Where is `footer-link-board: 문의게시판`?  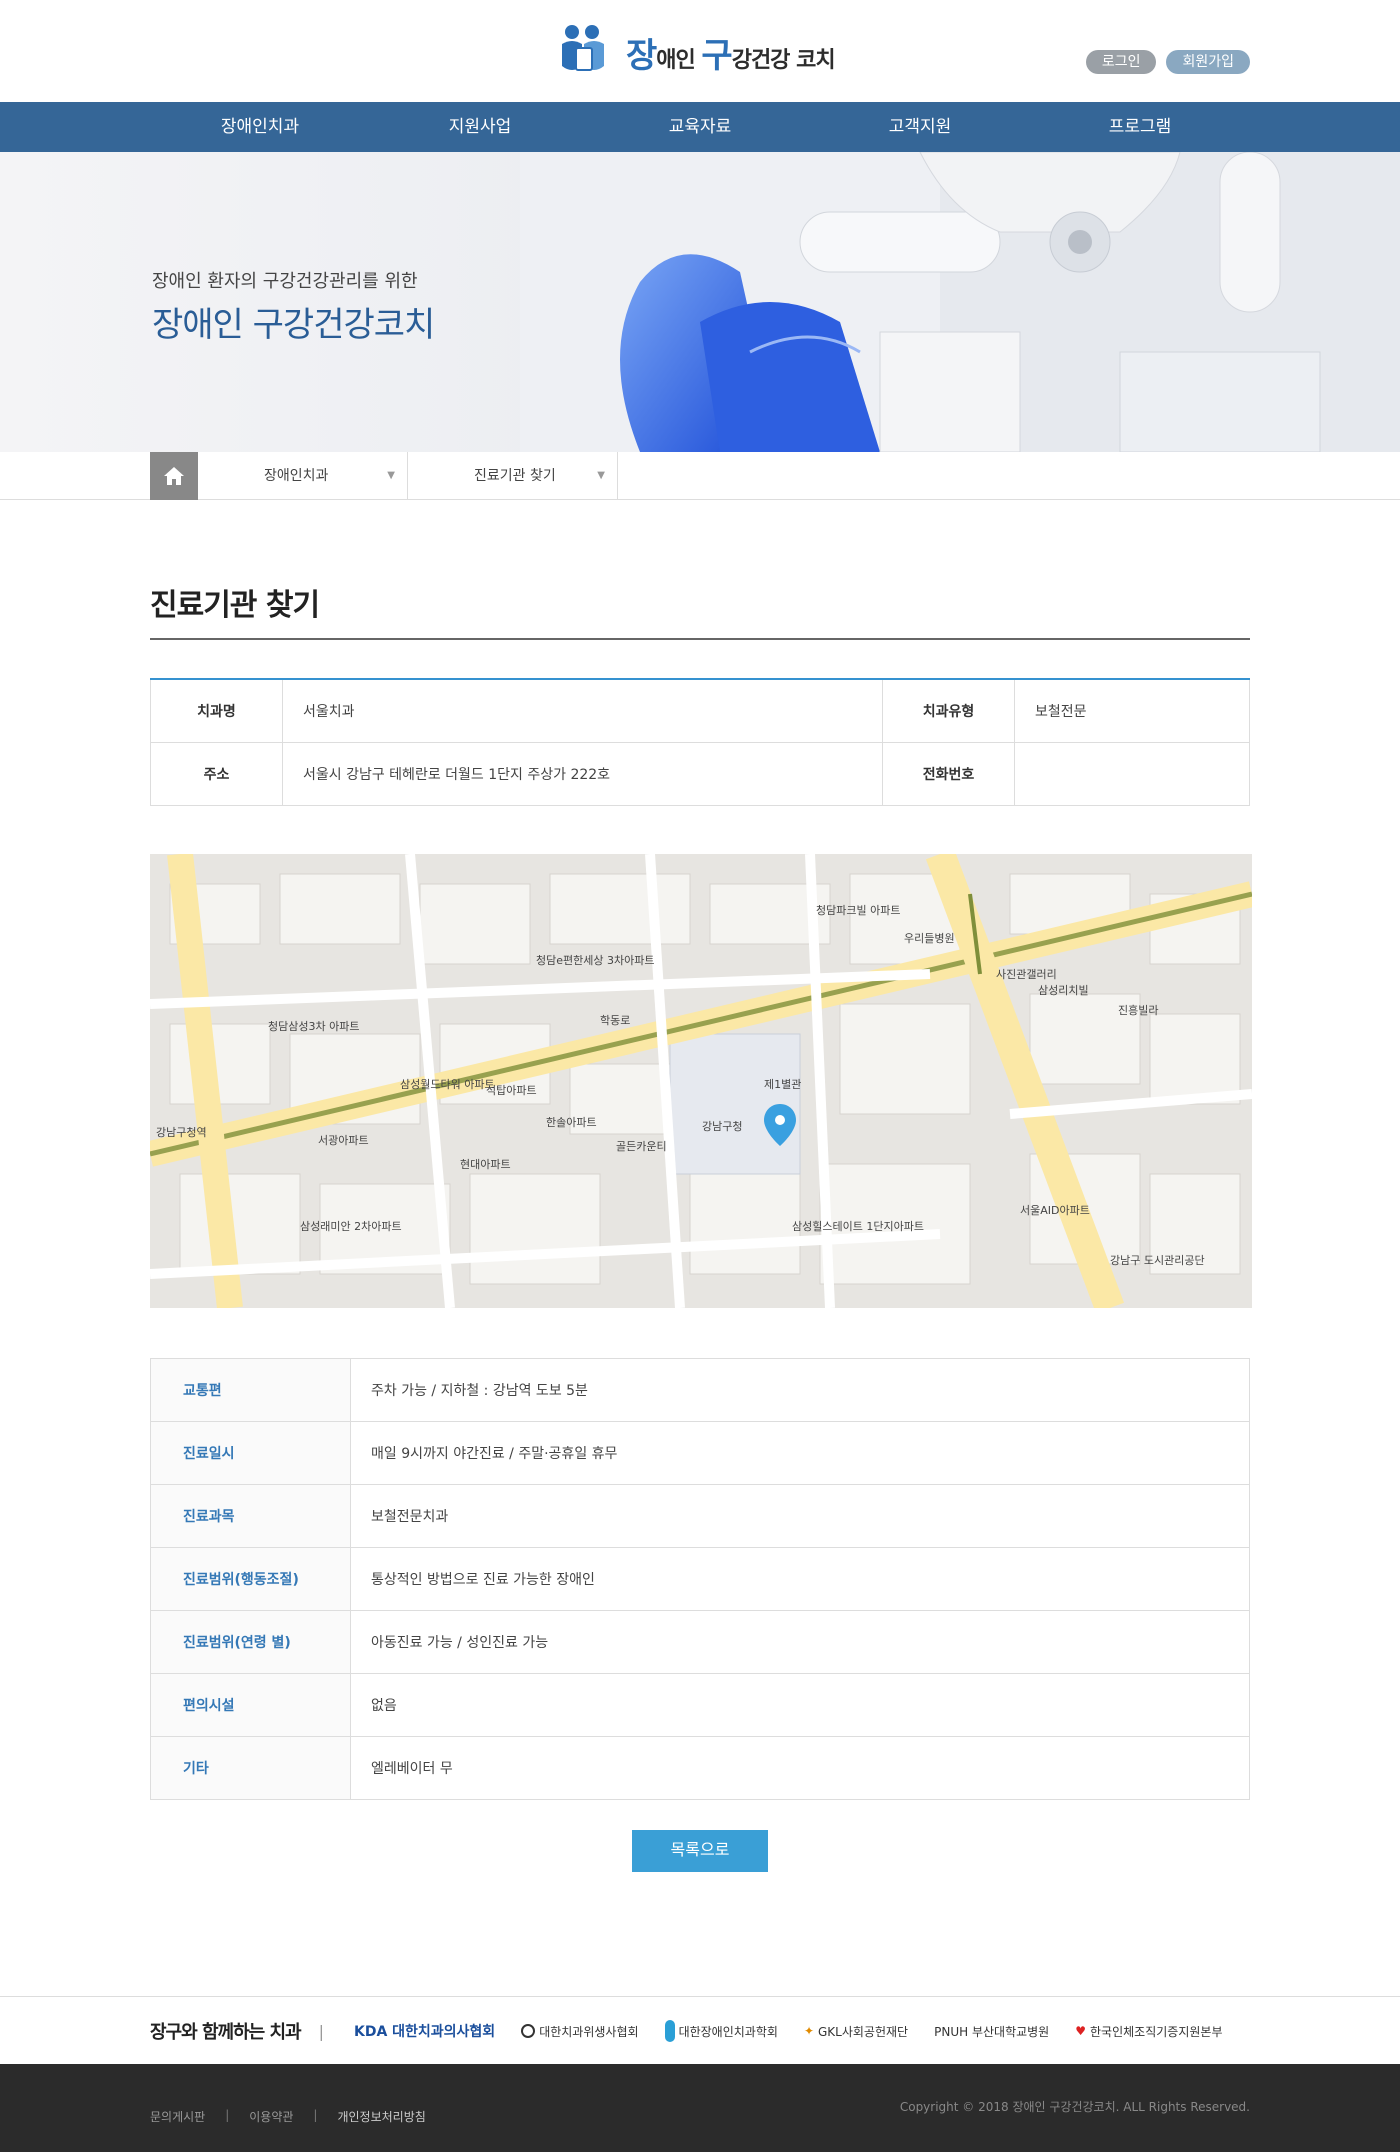 footer-link-board: 문의게시판 is located at coordinates (177, 2116).